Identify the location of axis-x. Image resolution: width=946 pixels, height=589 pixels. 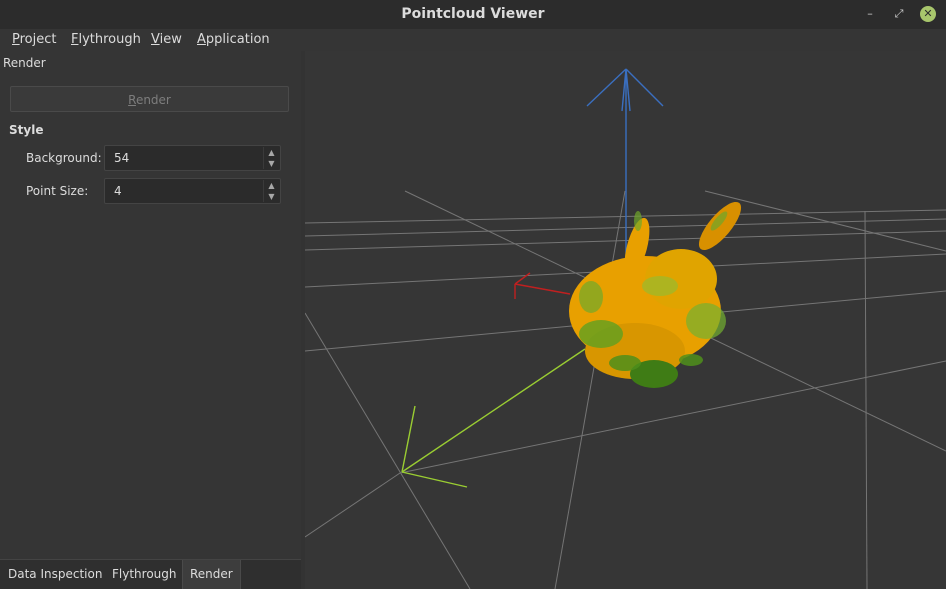
(542, 285).